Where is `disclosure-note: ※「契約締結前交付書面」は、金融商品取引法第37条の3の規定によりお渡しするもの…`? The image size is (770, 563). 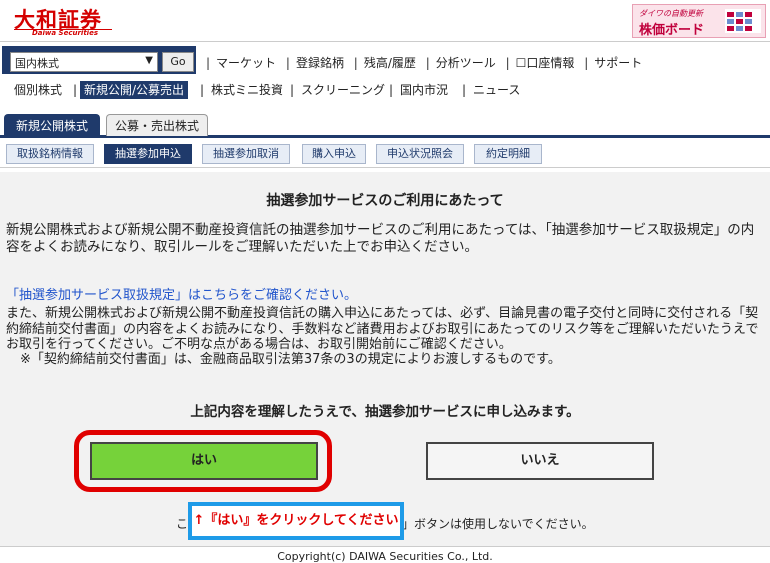
disclosure-note: ※「契約締結前交付書面」は、金融商品取引法第37条の3の規定によりお渡しするもの… is located at coordinates (290, 359).